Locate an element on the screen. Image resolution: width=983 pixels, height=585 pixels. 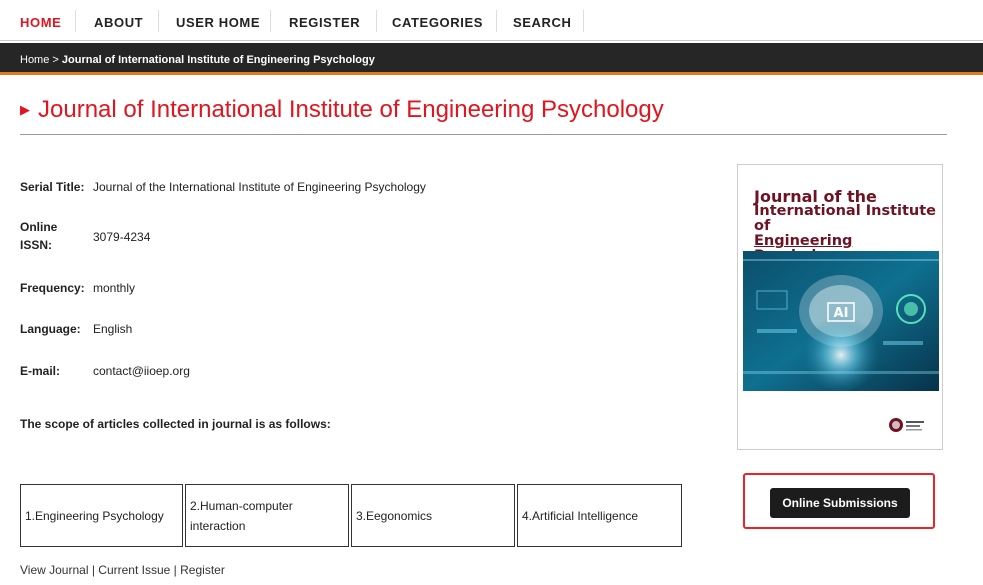
nav-home: HOME is located at coordinates (40, 22).